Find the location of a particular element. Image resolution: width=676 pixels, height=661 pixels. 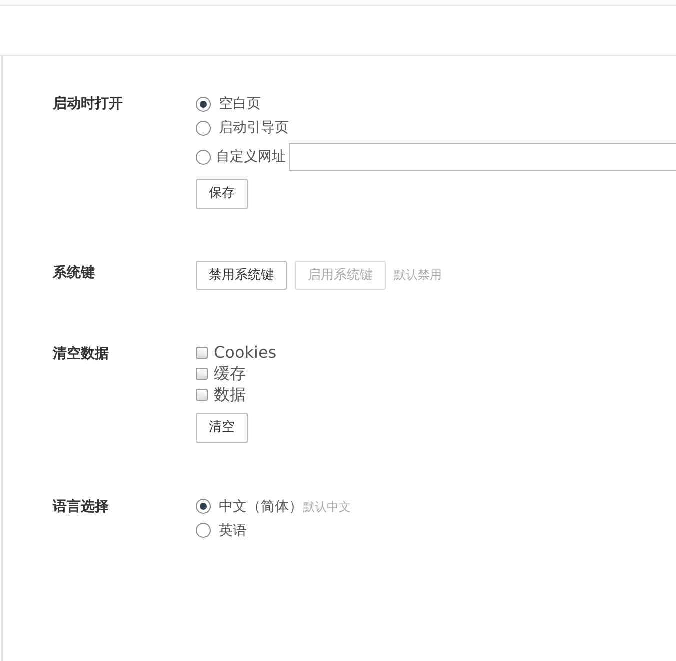

option-label: 缓存 is located at coordinates (230, 373).